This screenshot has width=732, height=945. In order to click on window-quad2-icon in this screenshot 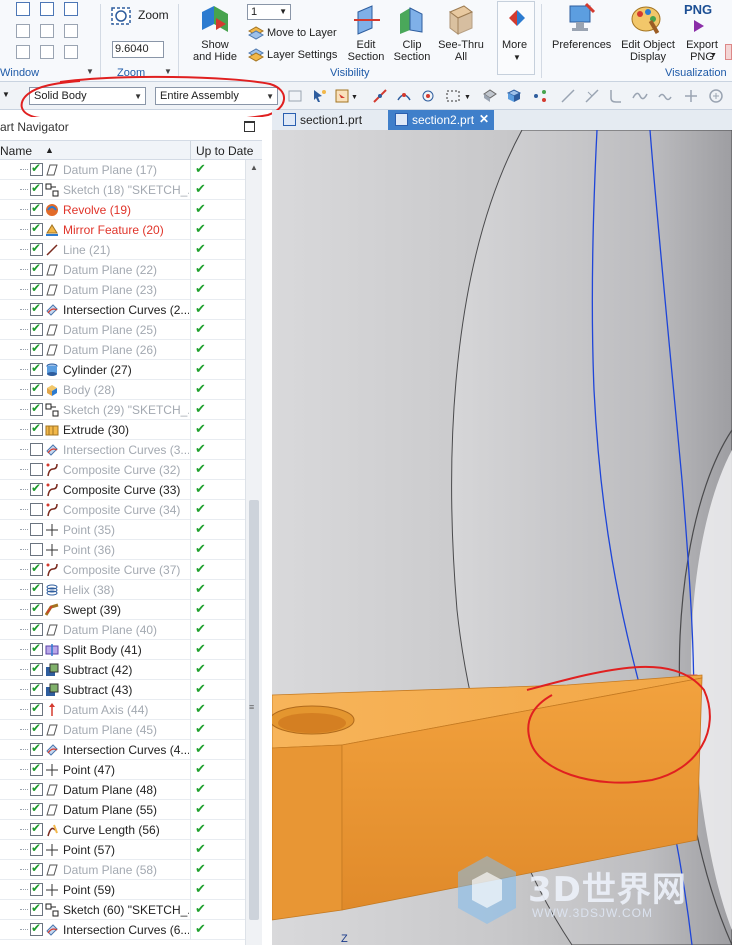, I will do `click(47, 52)`.